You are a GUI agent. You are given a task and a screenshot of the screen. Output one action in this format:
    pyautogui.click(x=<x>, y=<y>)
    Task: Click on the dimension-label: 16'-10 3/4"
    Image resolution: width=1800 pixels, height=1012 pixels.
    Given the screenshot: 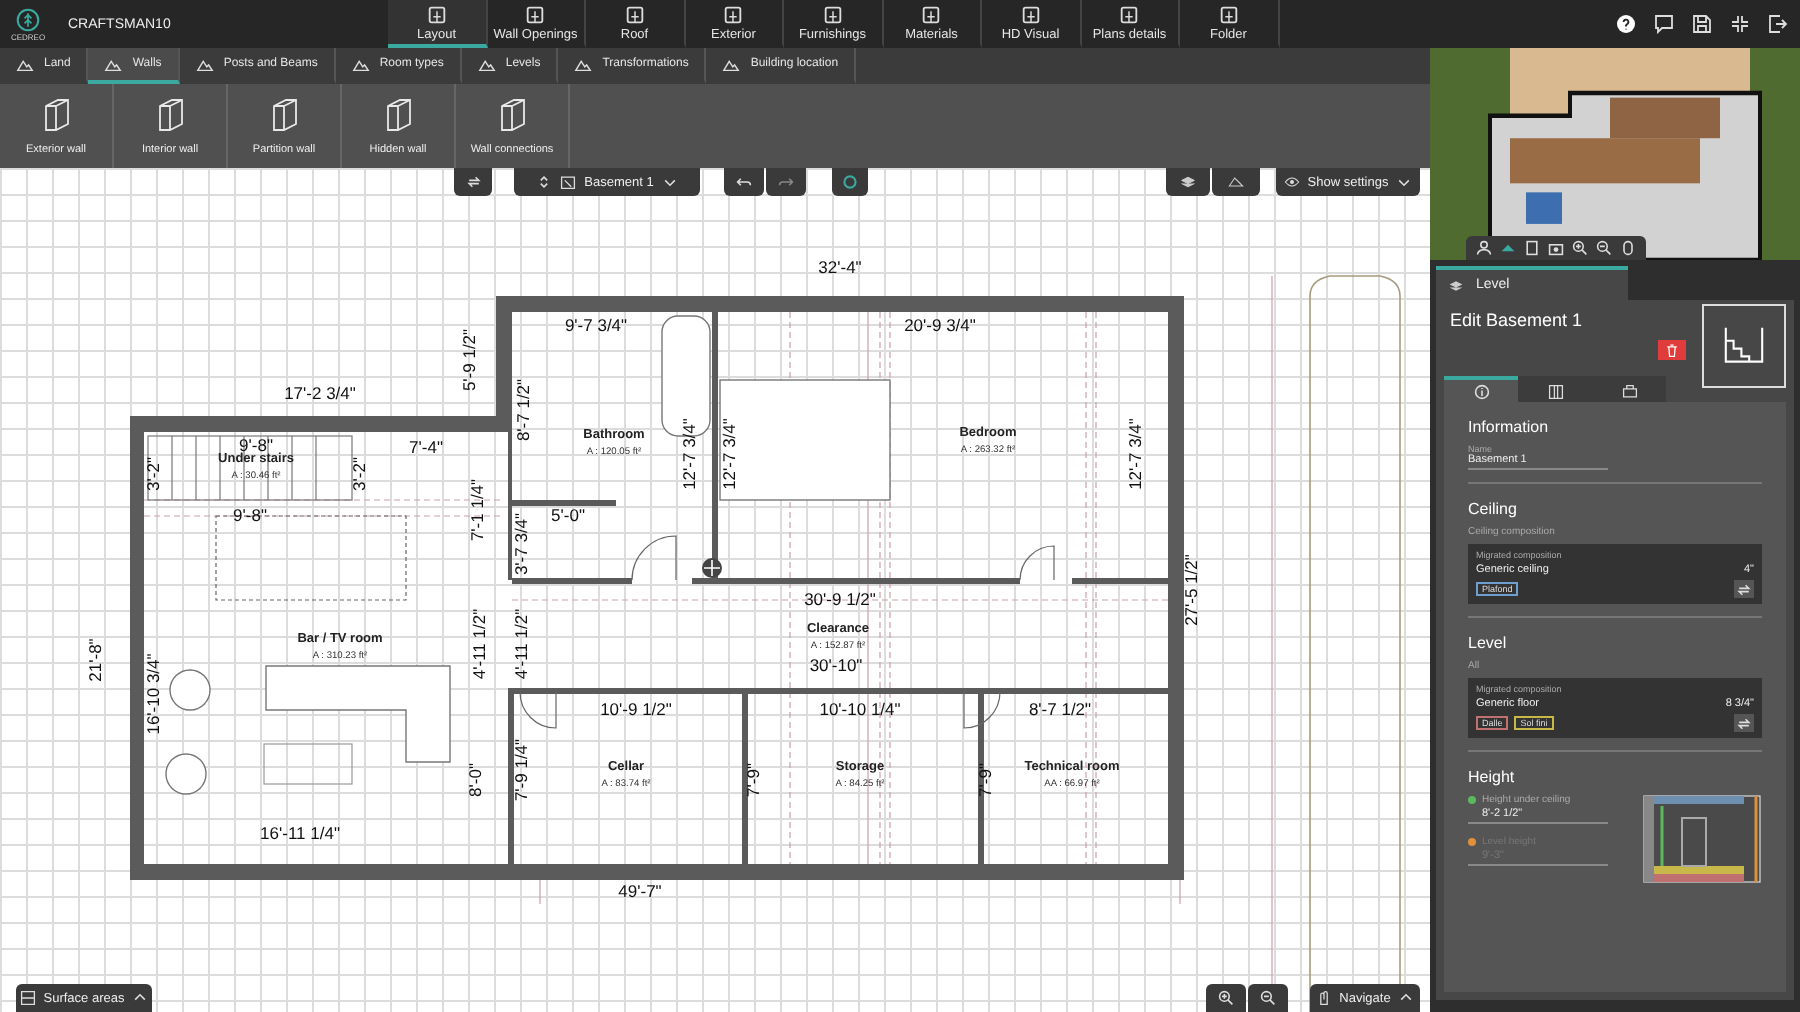 What is the action you would take?
    pyautogui.click(x=152, y=694)
    